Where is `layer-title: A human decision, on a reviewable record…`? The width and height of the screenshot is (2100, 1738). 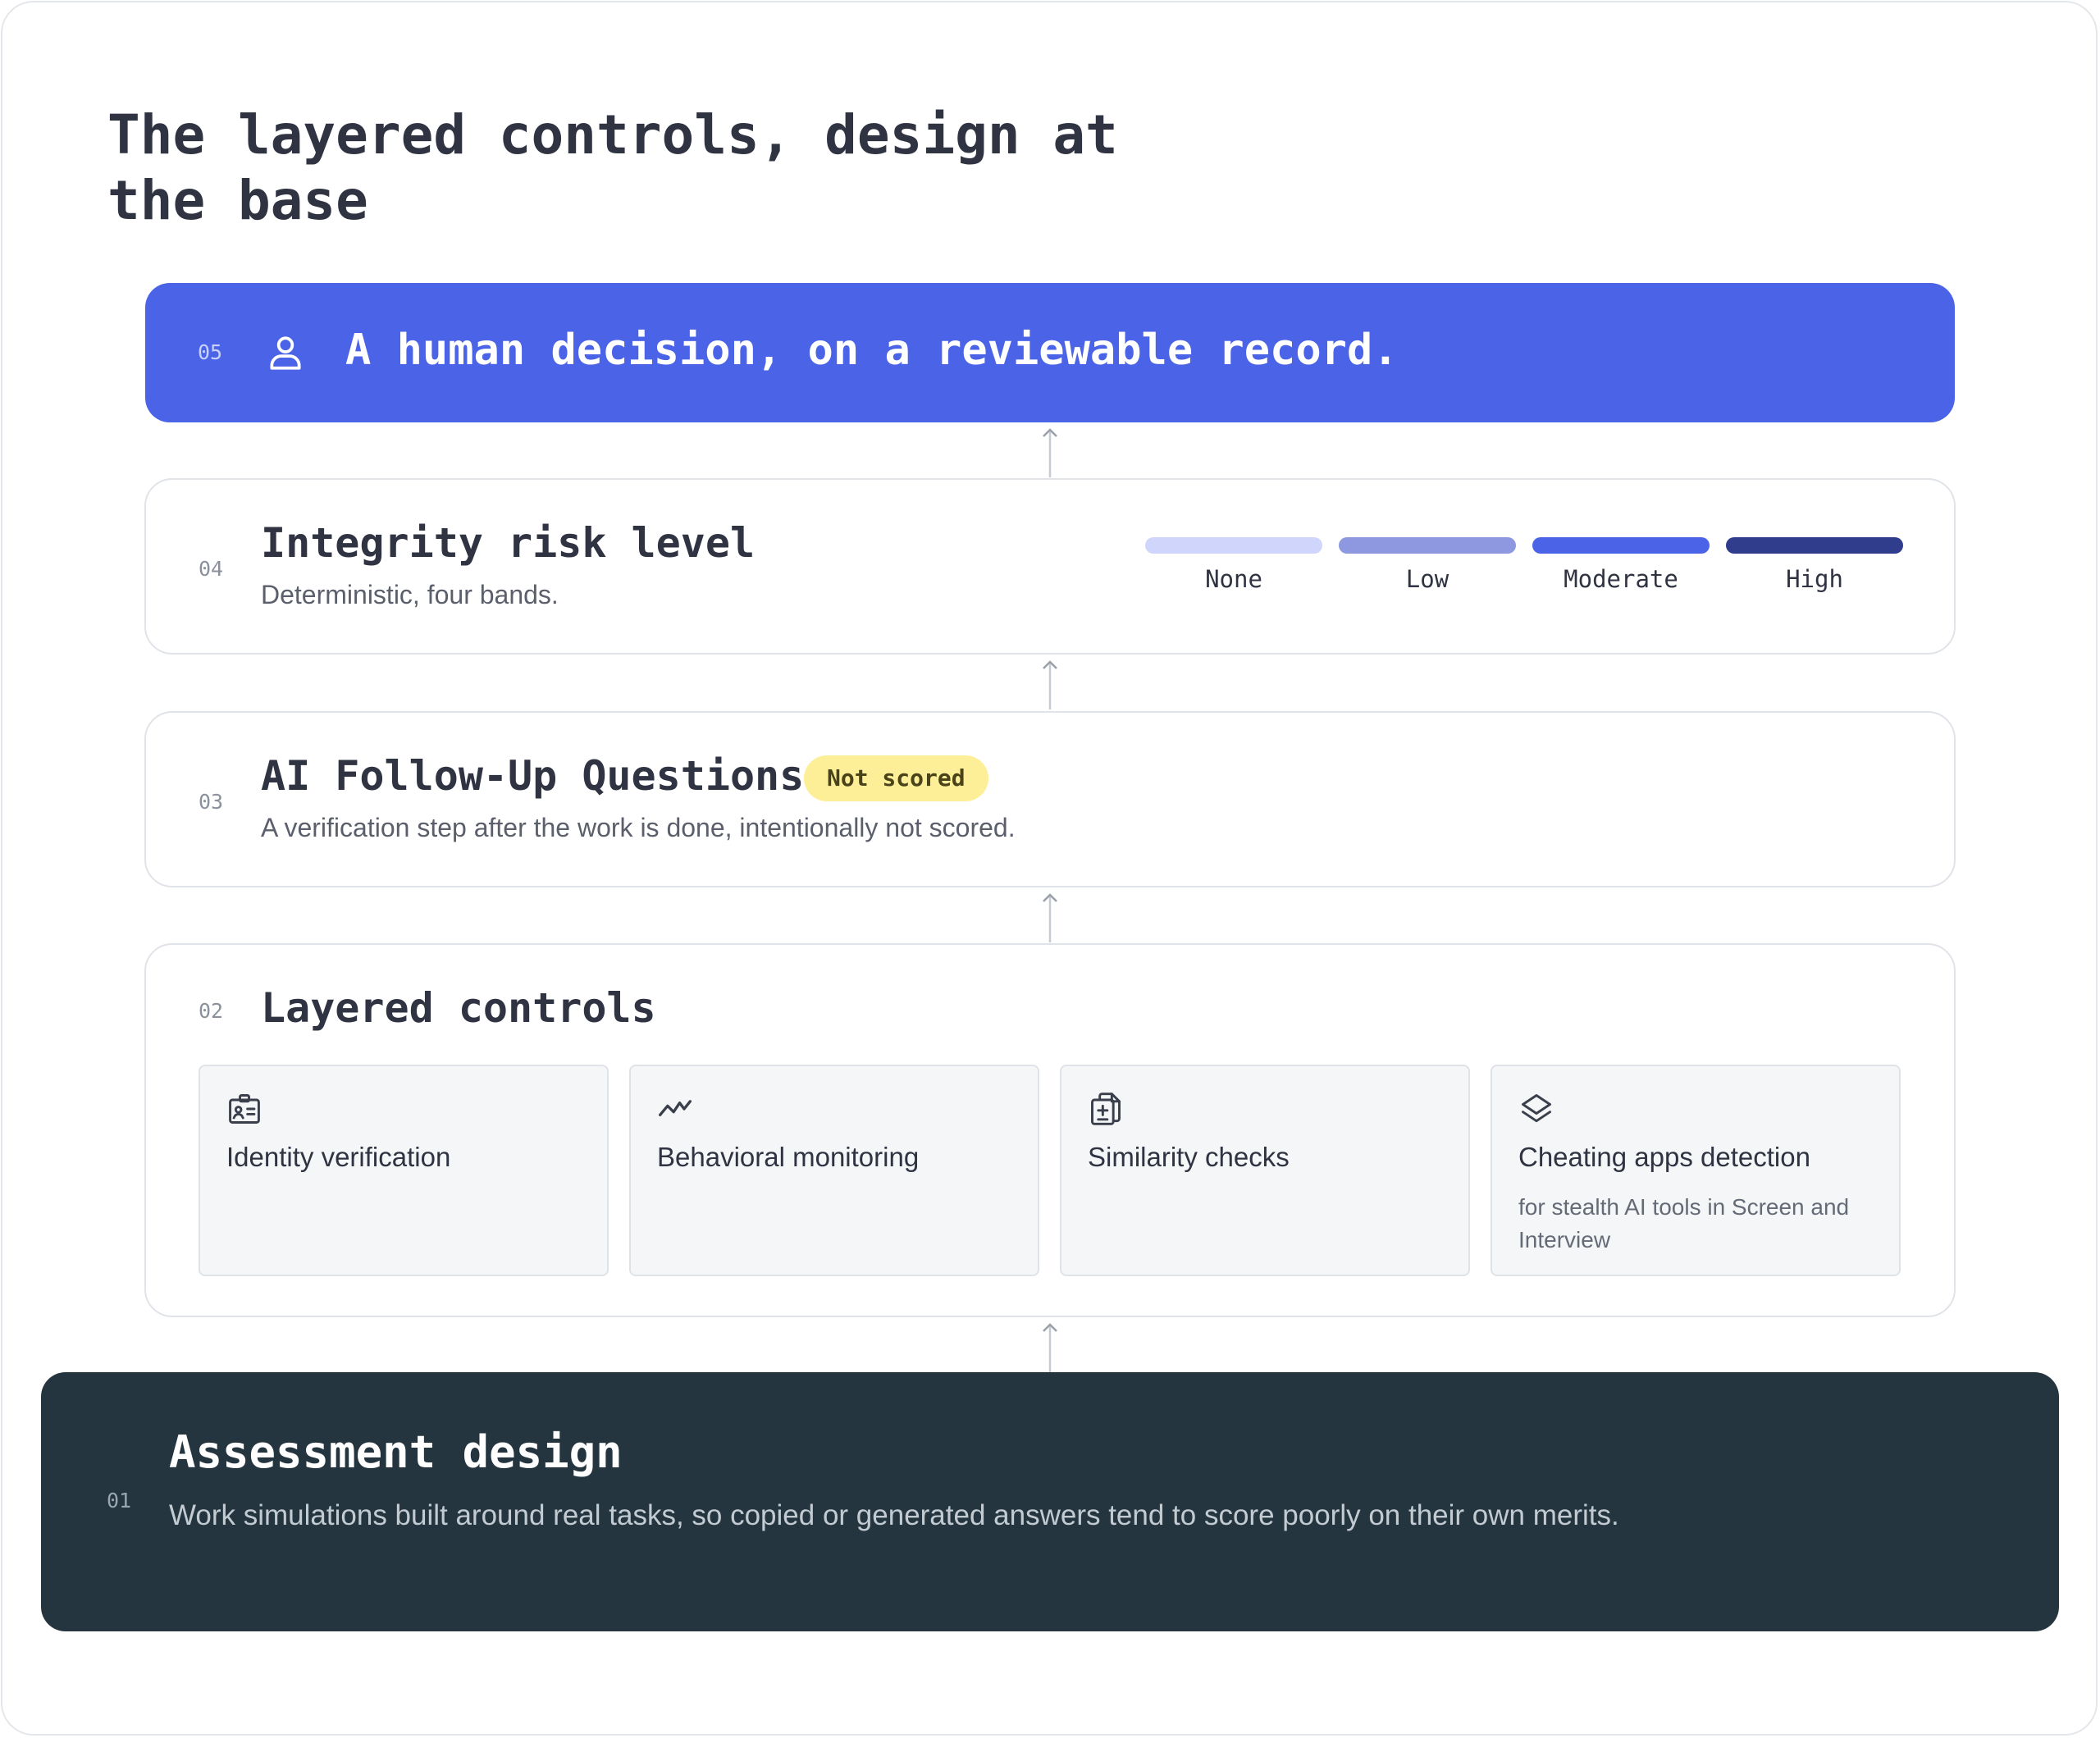 layer-title: A human decision, on a reviewable record… is located at coordinates (872, 350).